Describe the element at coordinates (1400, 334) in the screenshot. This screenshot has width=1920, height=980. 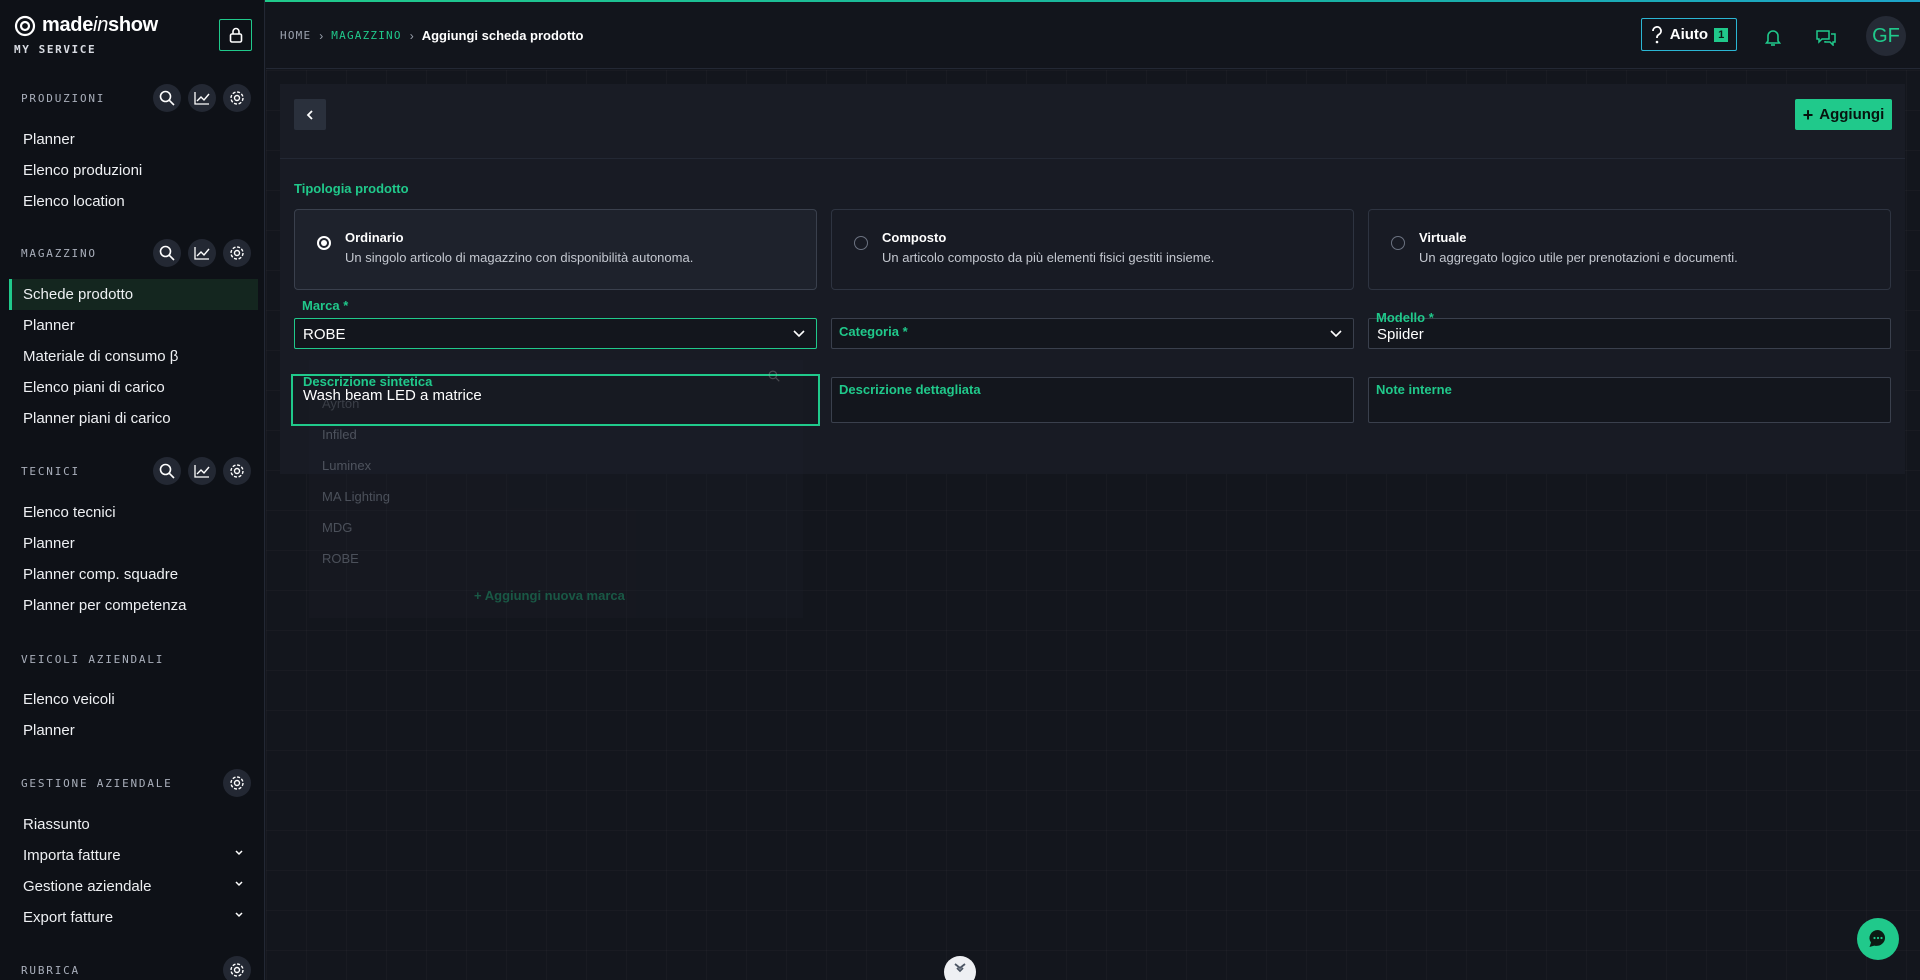
I see `model-value: Spiider` at that location.